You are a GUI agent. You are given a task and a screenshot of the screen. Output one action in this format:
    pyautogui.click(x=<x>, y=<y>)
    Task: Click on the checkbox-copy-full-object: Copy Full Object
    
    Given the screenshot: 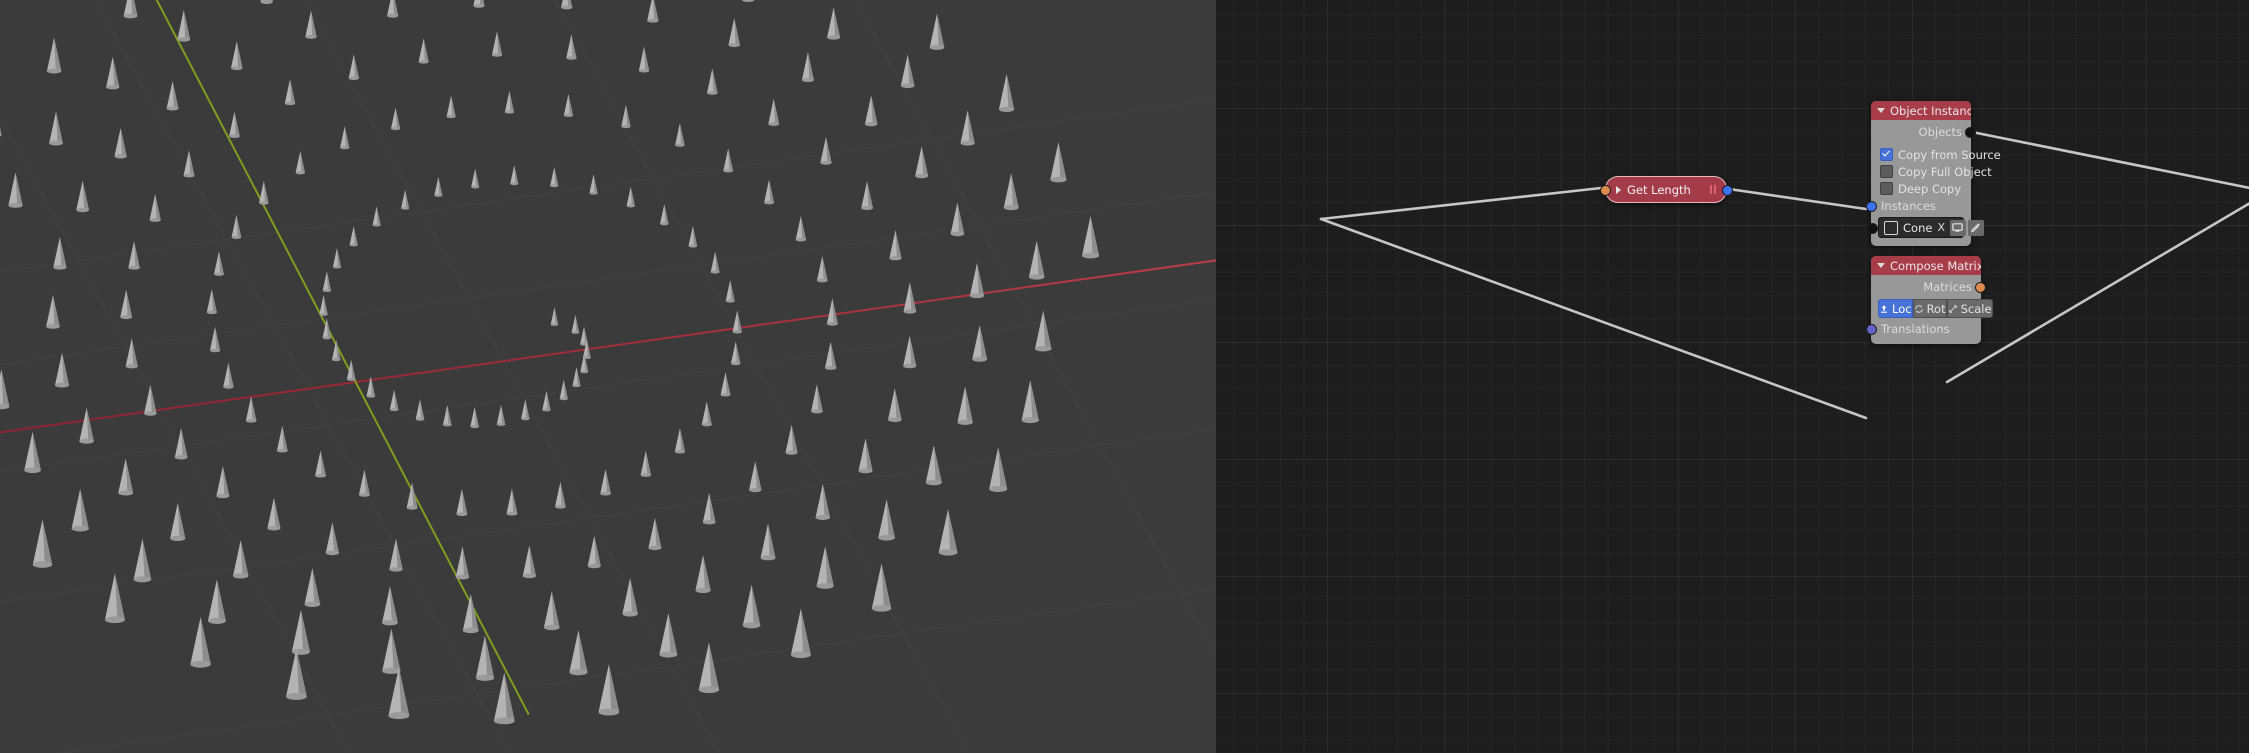 What is the action you would take?
    pyautogui.click(x=1931, y=171)
    